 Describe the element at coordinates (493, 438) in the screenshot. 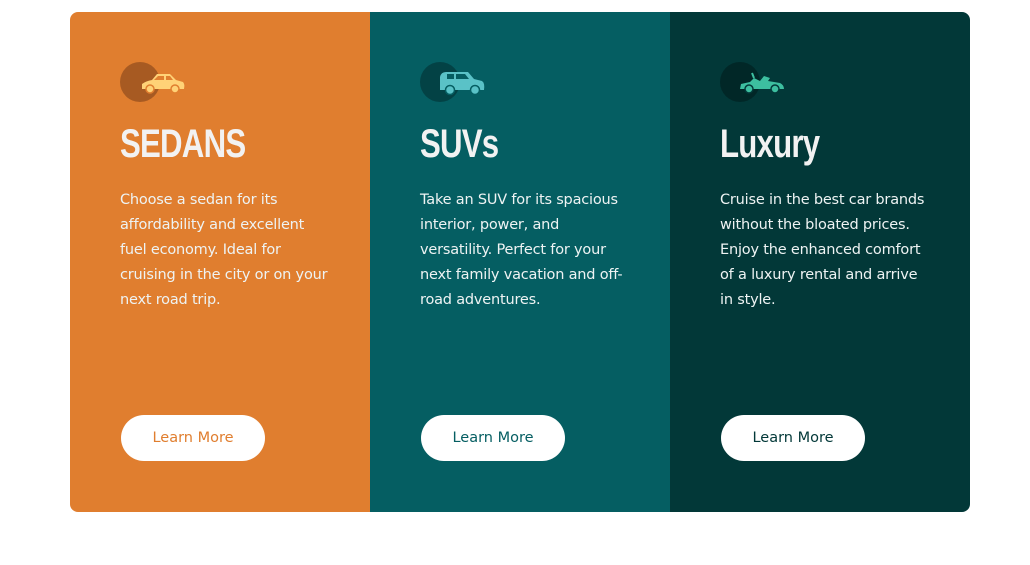

I see `suvs-learn-more-button: Learn More` at that location.